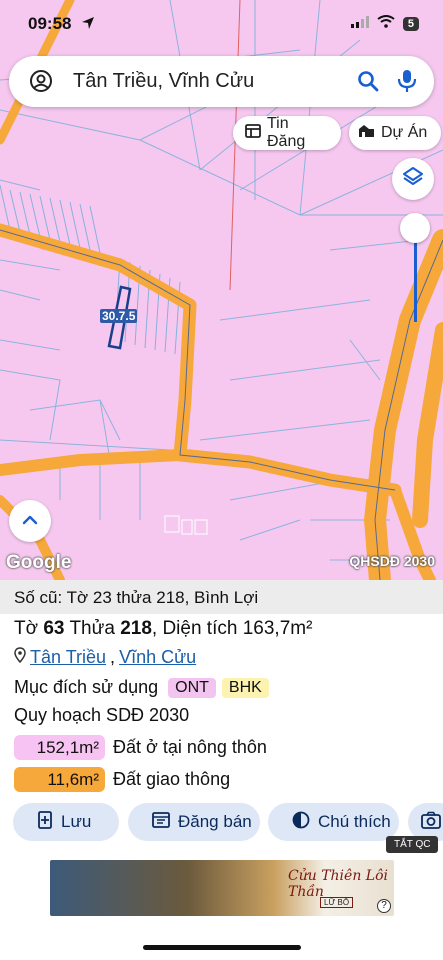  I want to click on area-row-label: Đất giao thông, so click(172, 779).